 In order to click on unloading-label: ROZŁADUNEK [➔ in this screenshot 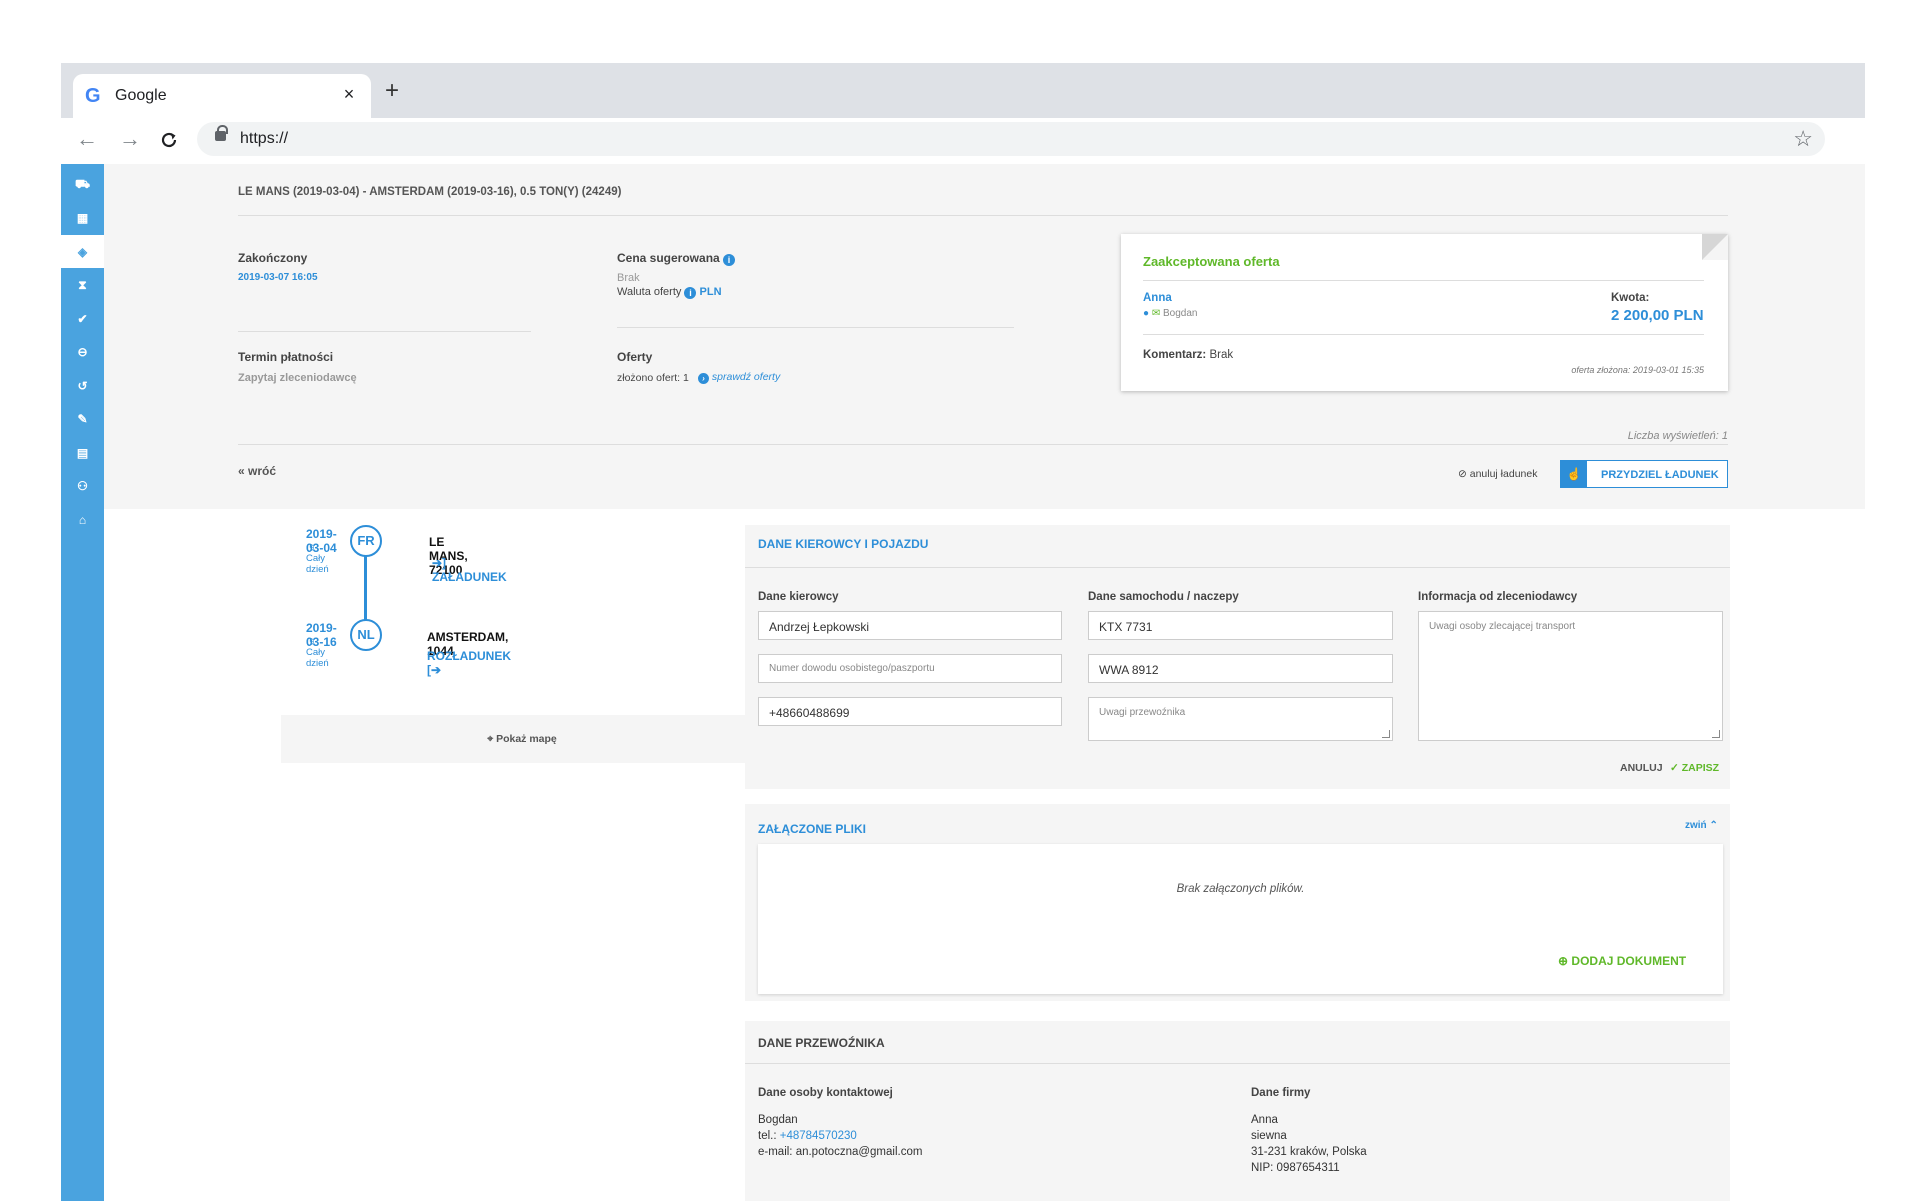, I will do `click(469, 663)`.